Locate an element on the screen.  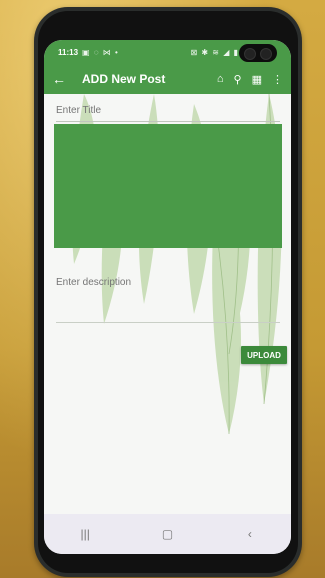
recent-apps-icon: ||| is located at coordinates (85, 534).